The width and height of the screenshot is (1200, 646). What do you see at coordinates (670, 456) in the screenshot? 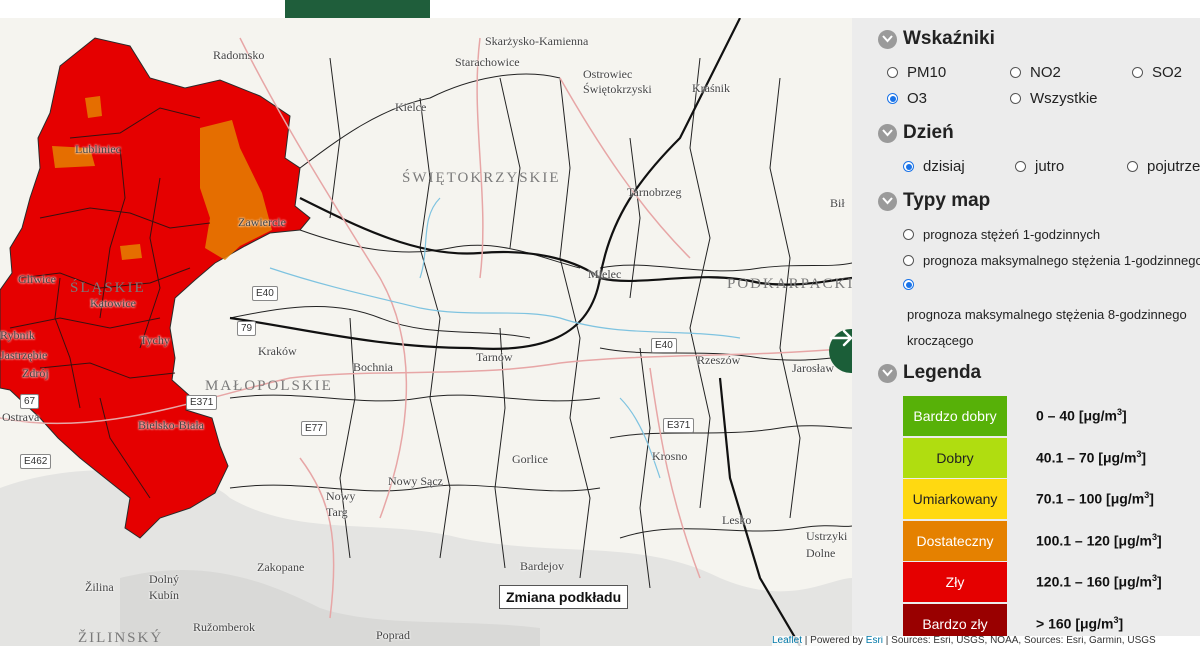
I see `city-label: Krosno` at bounding box center [670, 456].